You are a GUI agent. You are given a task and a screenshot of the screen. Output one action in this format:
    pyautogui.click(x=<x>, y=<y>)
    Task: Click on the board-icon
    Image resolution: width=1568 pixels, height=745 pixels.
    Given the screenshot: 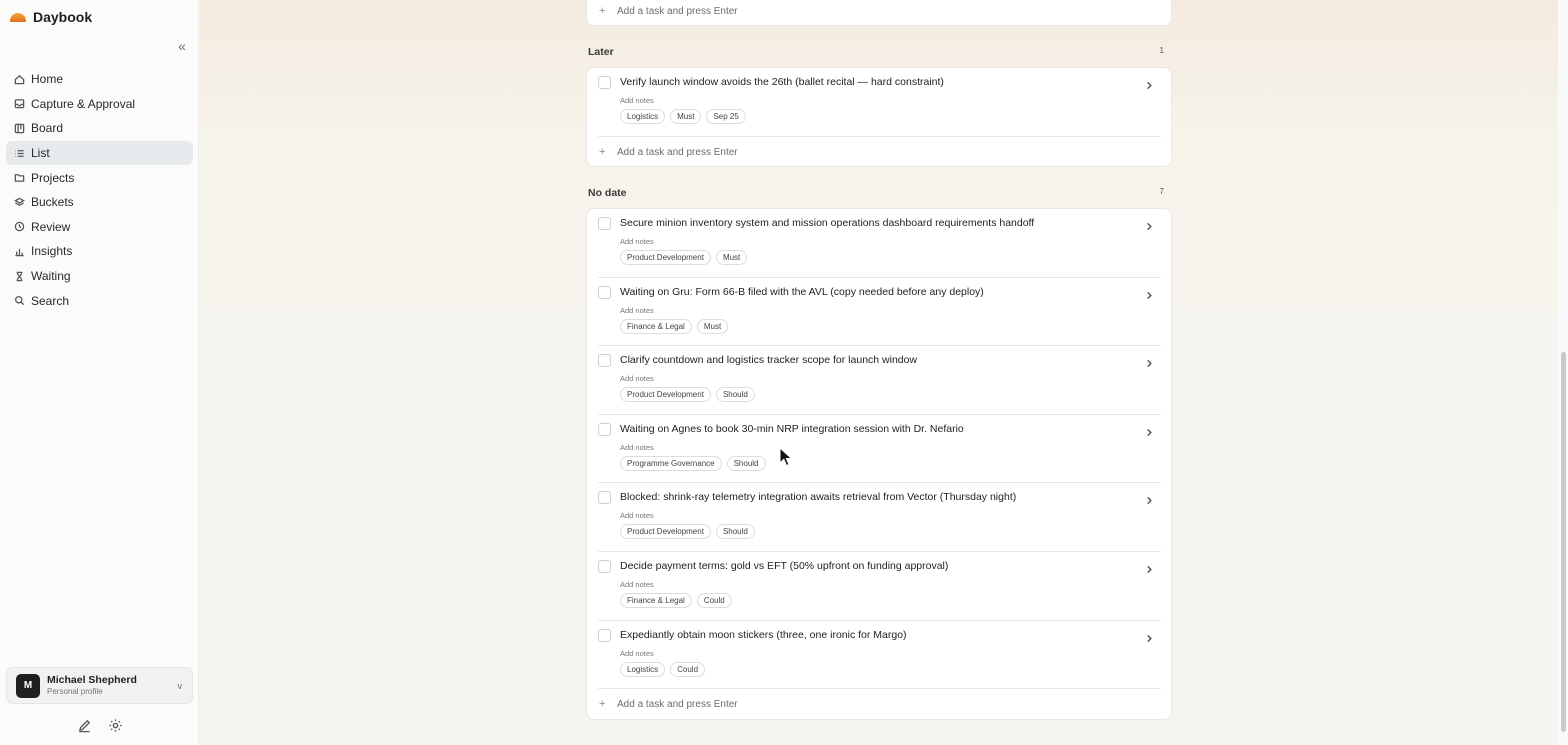 What is the action you would take?
    pyautogui.click(x=19, y=128)
    